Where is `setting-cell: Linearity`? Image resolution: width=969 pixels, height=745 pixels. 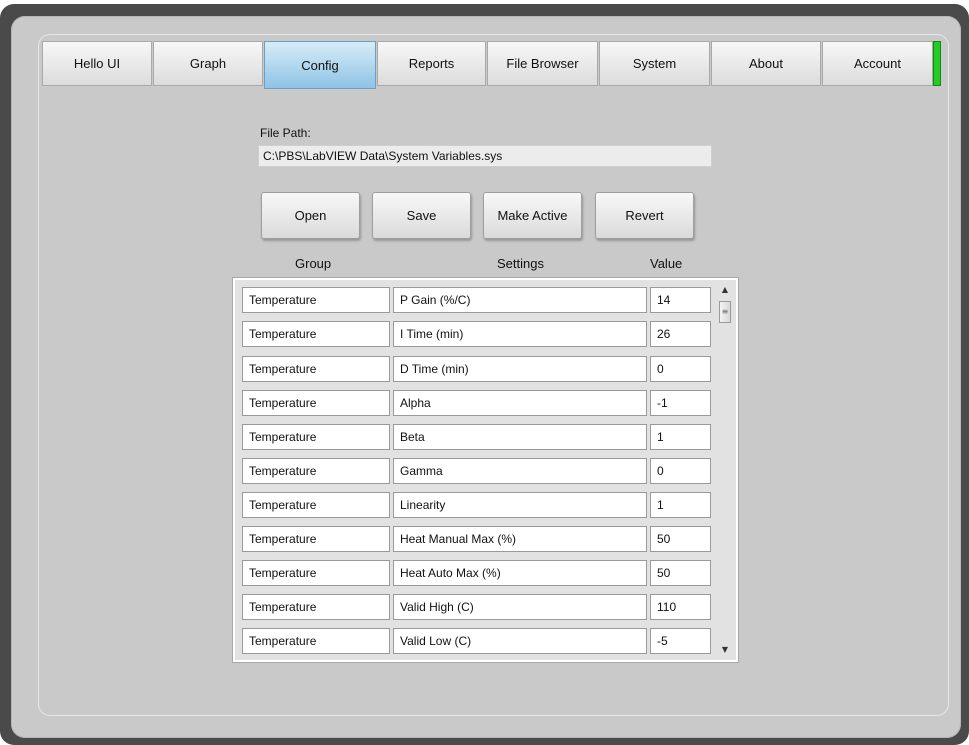
setting-cell: Linearity is located at coordinates (520, 505).